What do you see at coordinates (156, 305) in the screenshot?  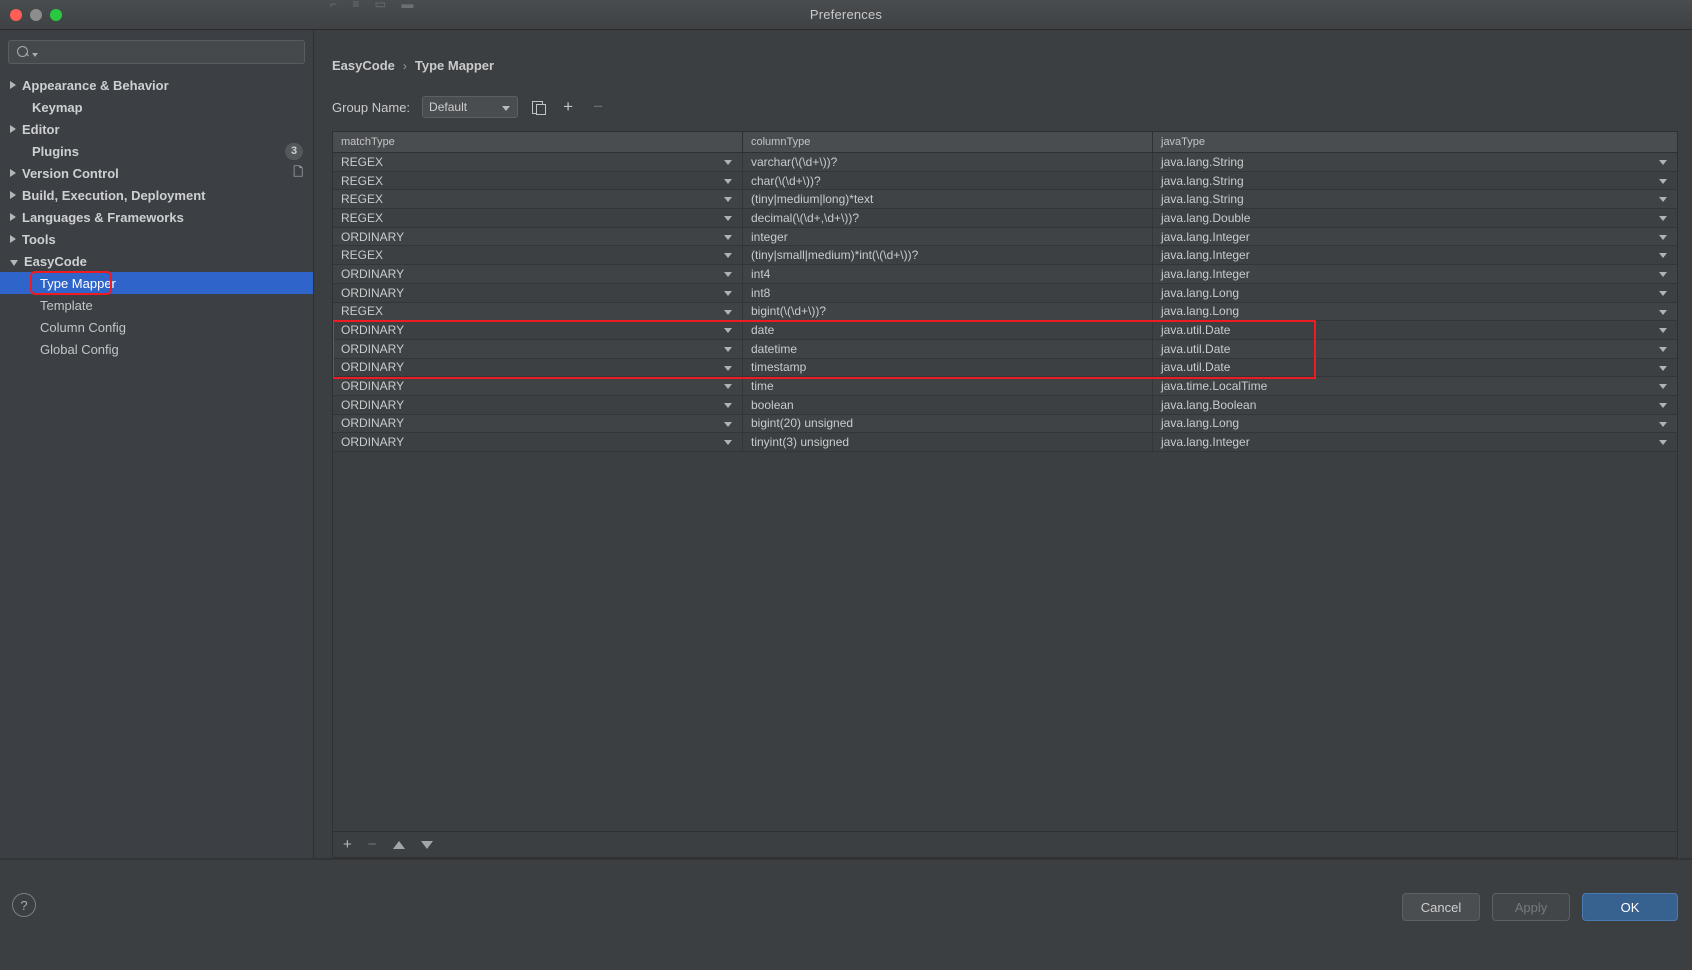 I see `sidebar-item-template: Template` at bounding box center [156, 305].